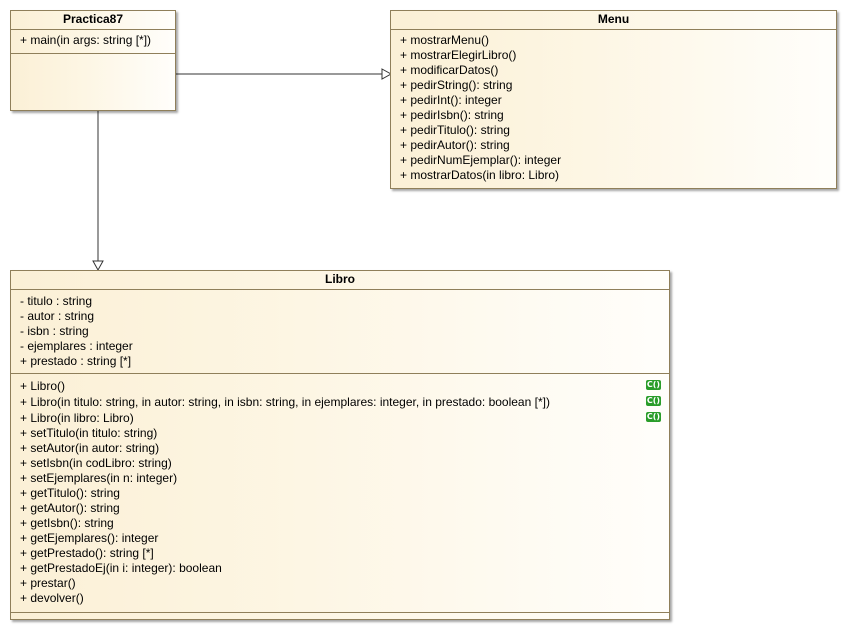  What do you see at coordinates (99, 478) in the screenshot?
I see `operation: + setEjemplares(in n: integer)` at bounding box center [99, 478].